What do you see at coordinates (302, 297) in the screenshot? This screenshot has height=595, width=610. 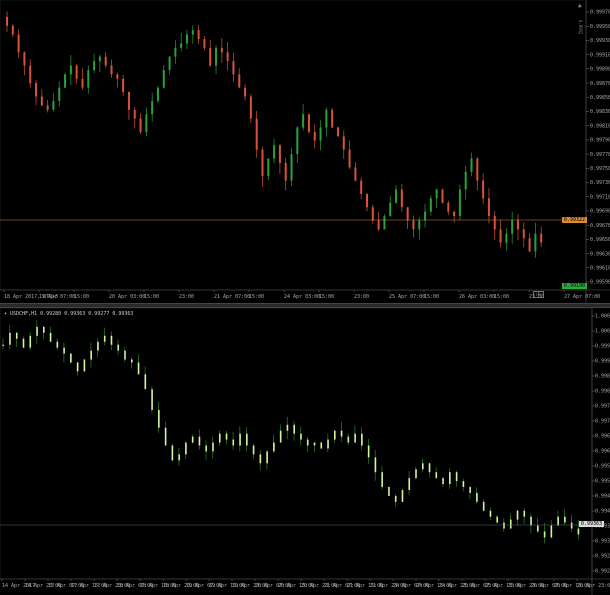 I see `top-time-tick-label: 24 Apr 03:00` at bounding box center [302, 297].